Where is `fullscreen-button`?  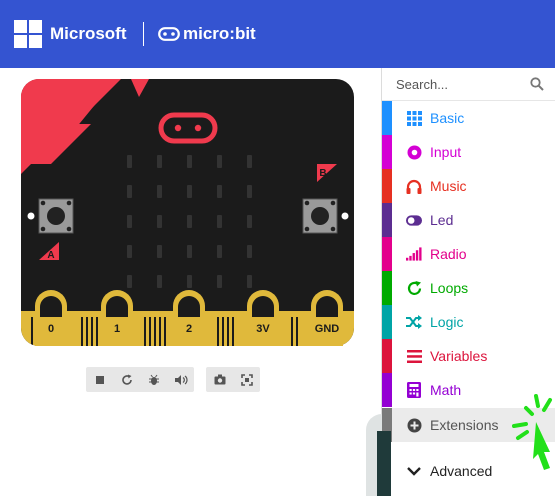
fullscreen-button is located at coordinates (246, 379).